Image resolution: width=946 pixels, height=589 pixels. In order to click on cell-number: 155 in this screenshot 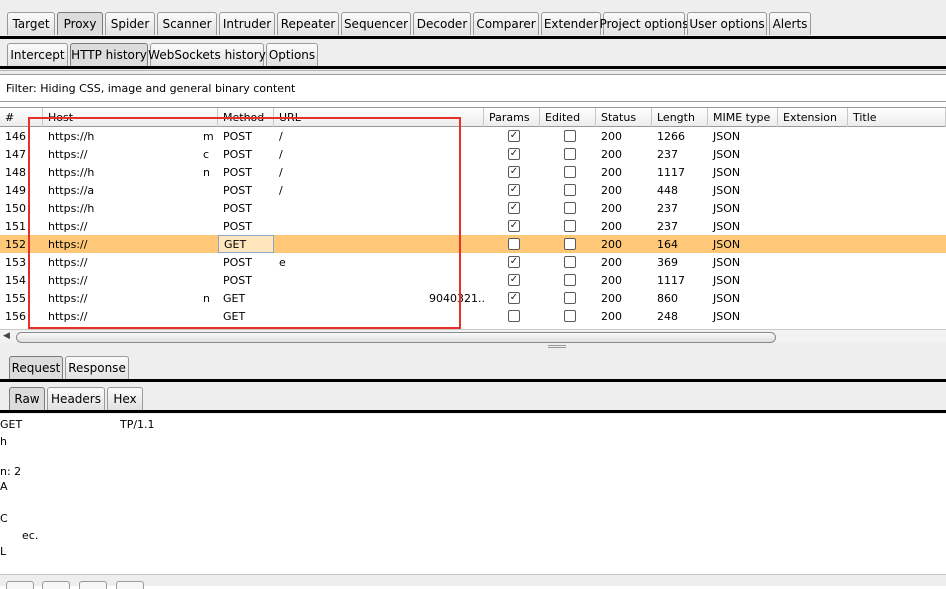, I will do `click(15, 298)`.